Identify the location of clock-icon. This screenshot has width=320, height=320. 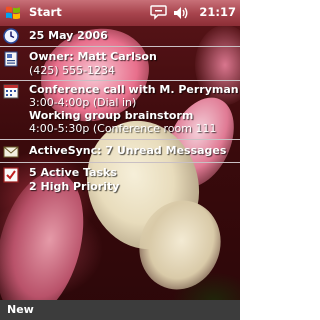
(11, 36).